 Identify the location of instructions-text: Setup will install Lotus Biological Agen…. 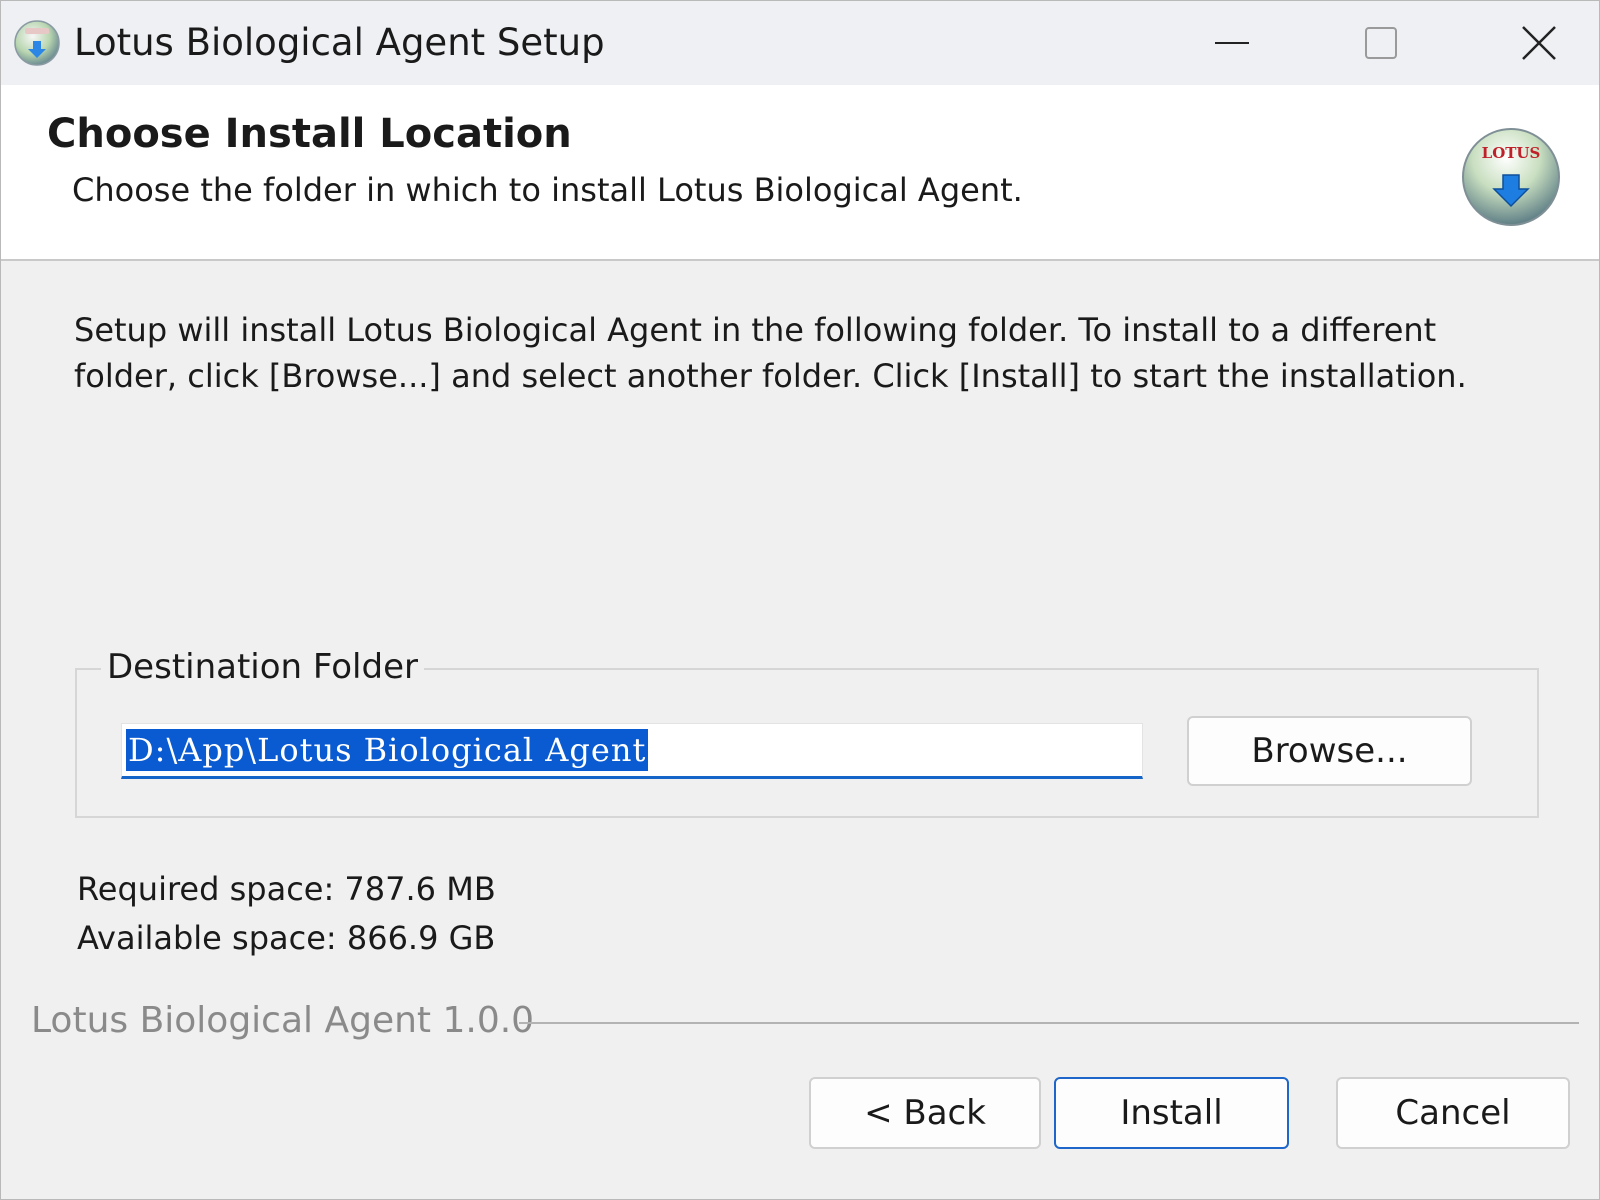
(770, 353).